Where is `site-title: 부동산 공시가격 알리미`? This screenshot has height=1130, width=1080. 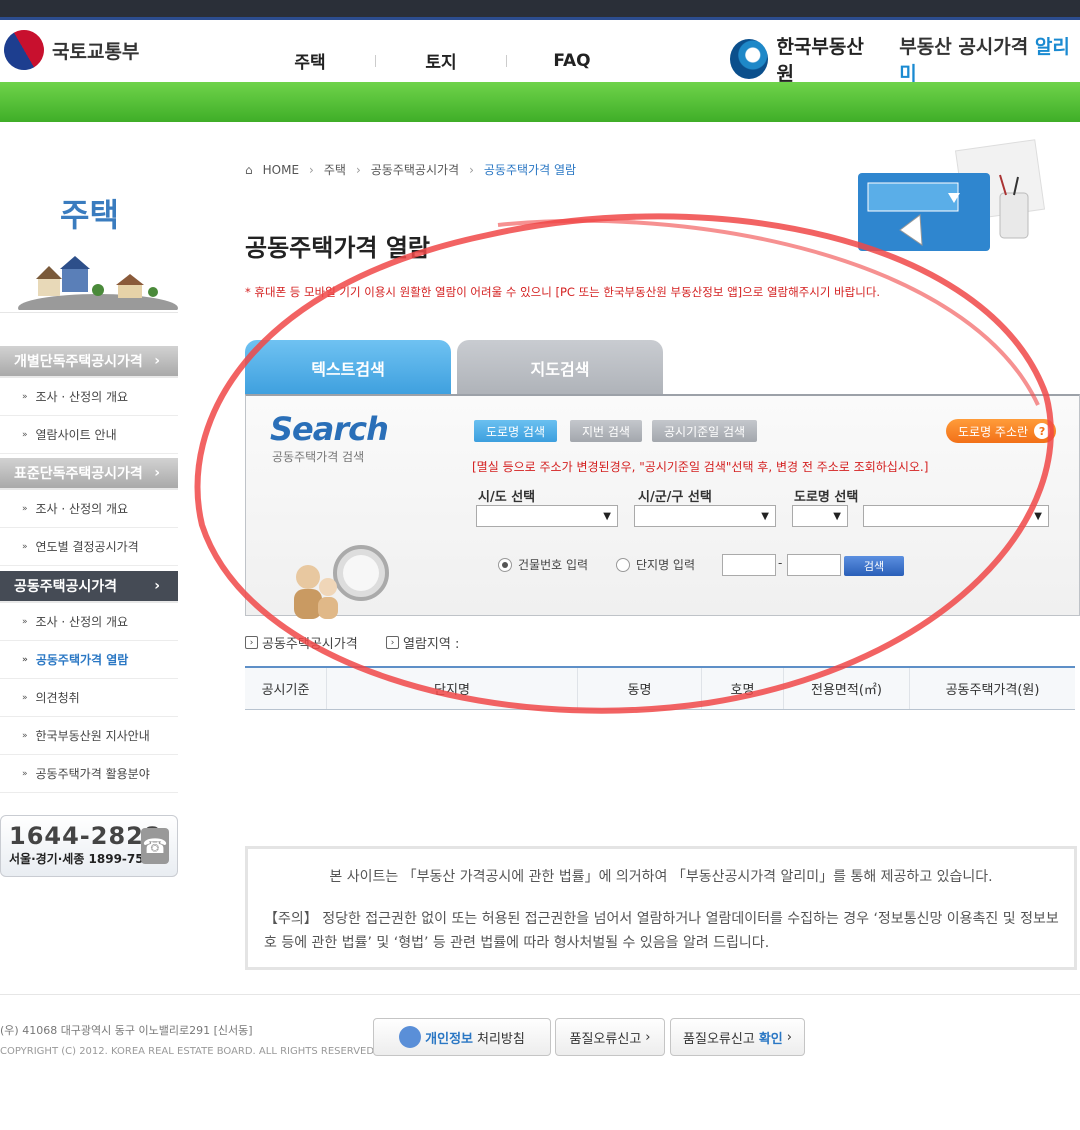 site-title: 부동산 공시가격 알리미 is located at coordinates (989, 59).